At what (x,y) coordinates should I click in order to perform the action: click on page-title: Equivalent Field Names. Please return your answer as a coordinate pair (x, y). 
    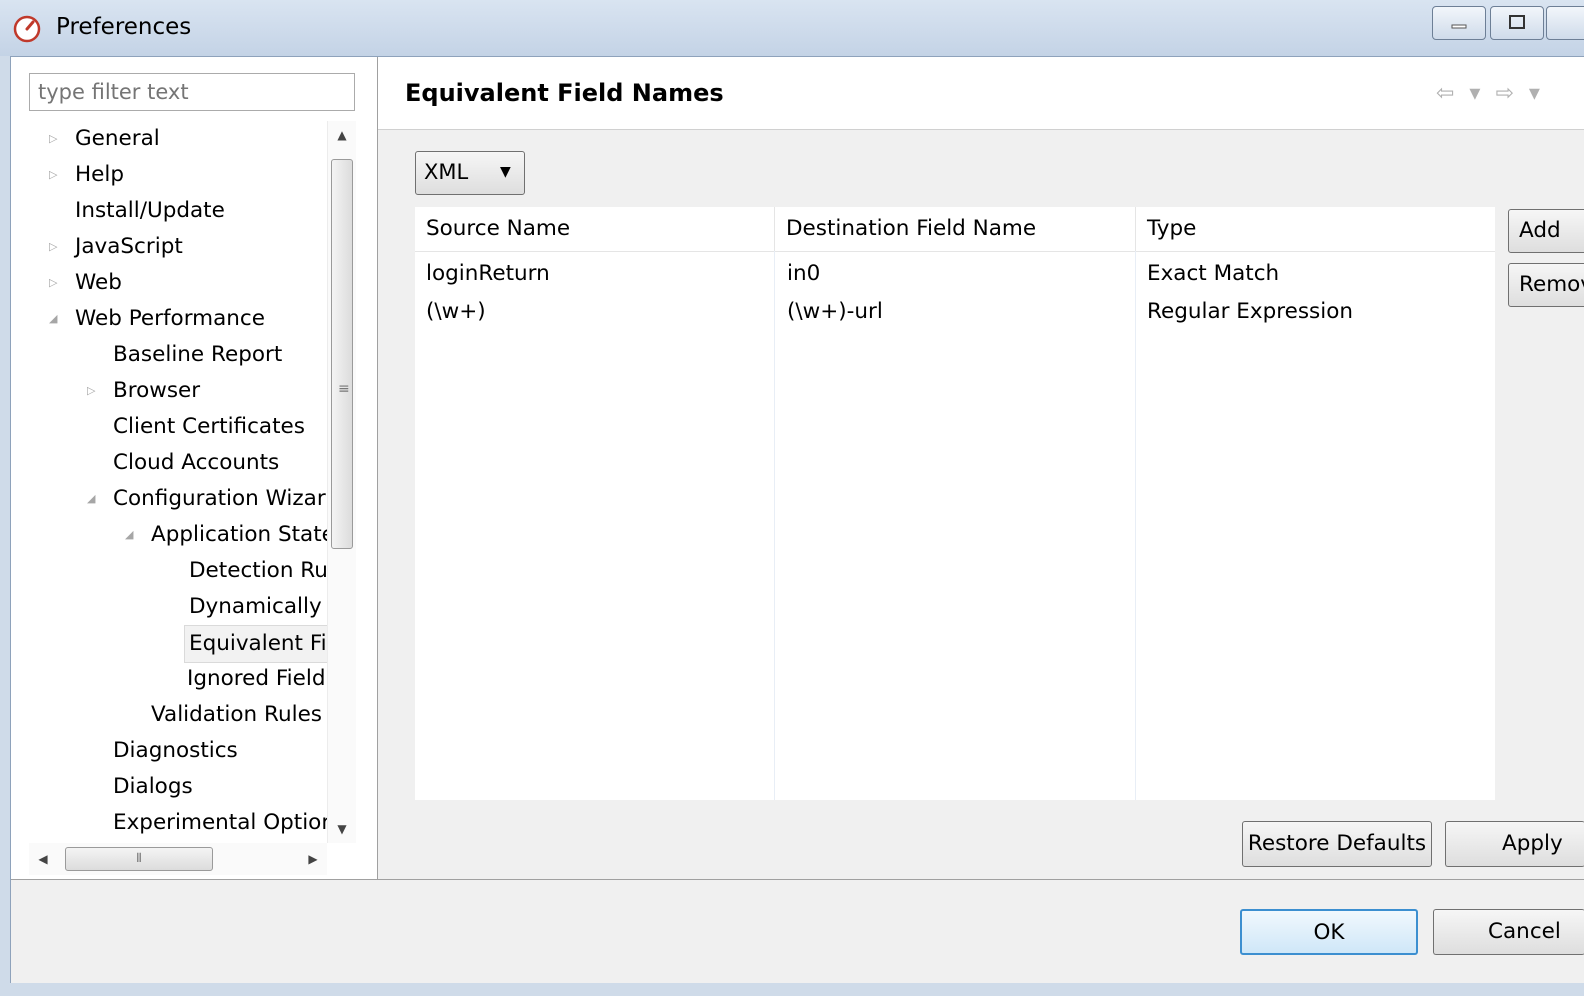
    Looking at the image, I should click on (564, 93).